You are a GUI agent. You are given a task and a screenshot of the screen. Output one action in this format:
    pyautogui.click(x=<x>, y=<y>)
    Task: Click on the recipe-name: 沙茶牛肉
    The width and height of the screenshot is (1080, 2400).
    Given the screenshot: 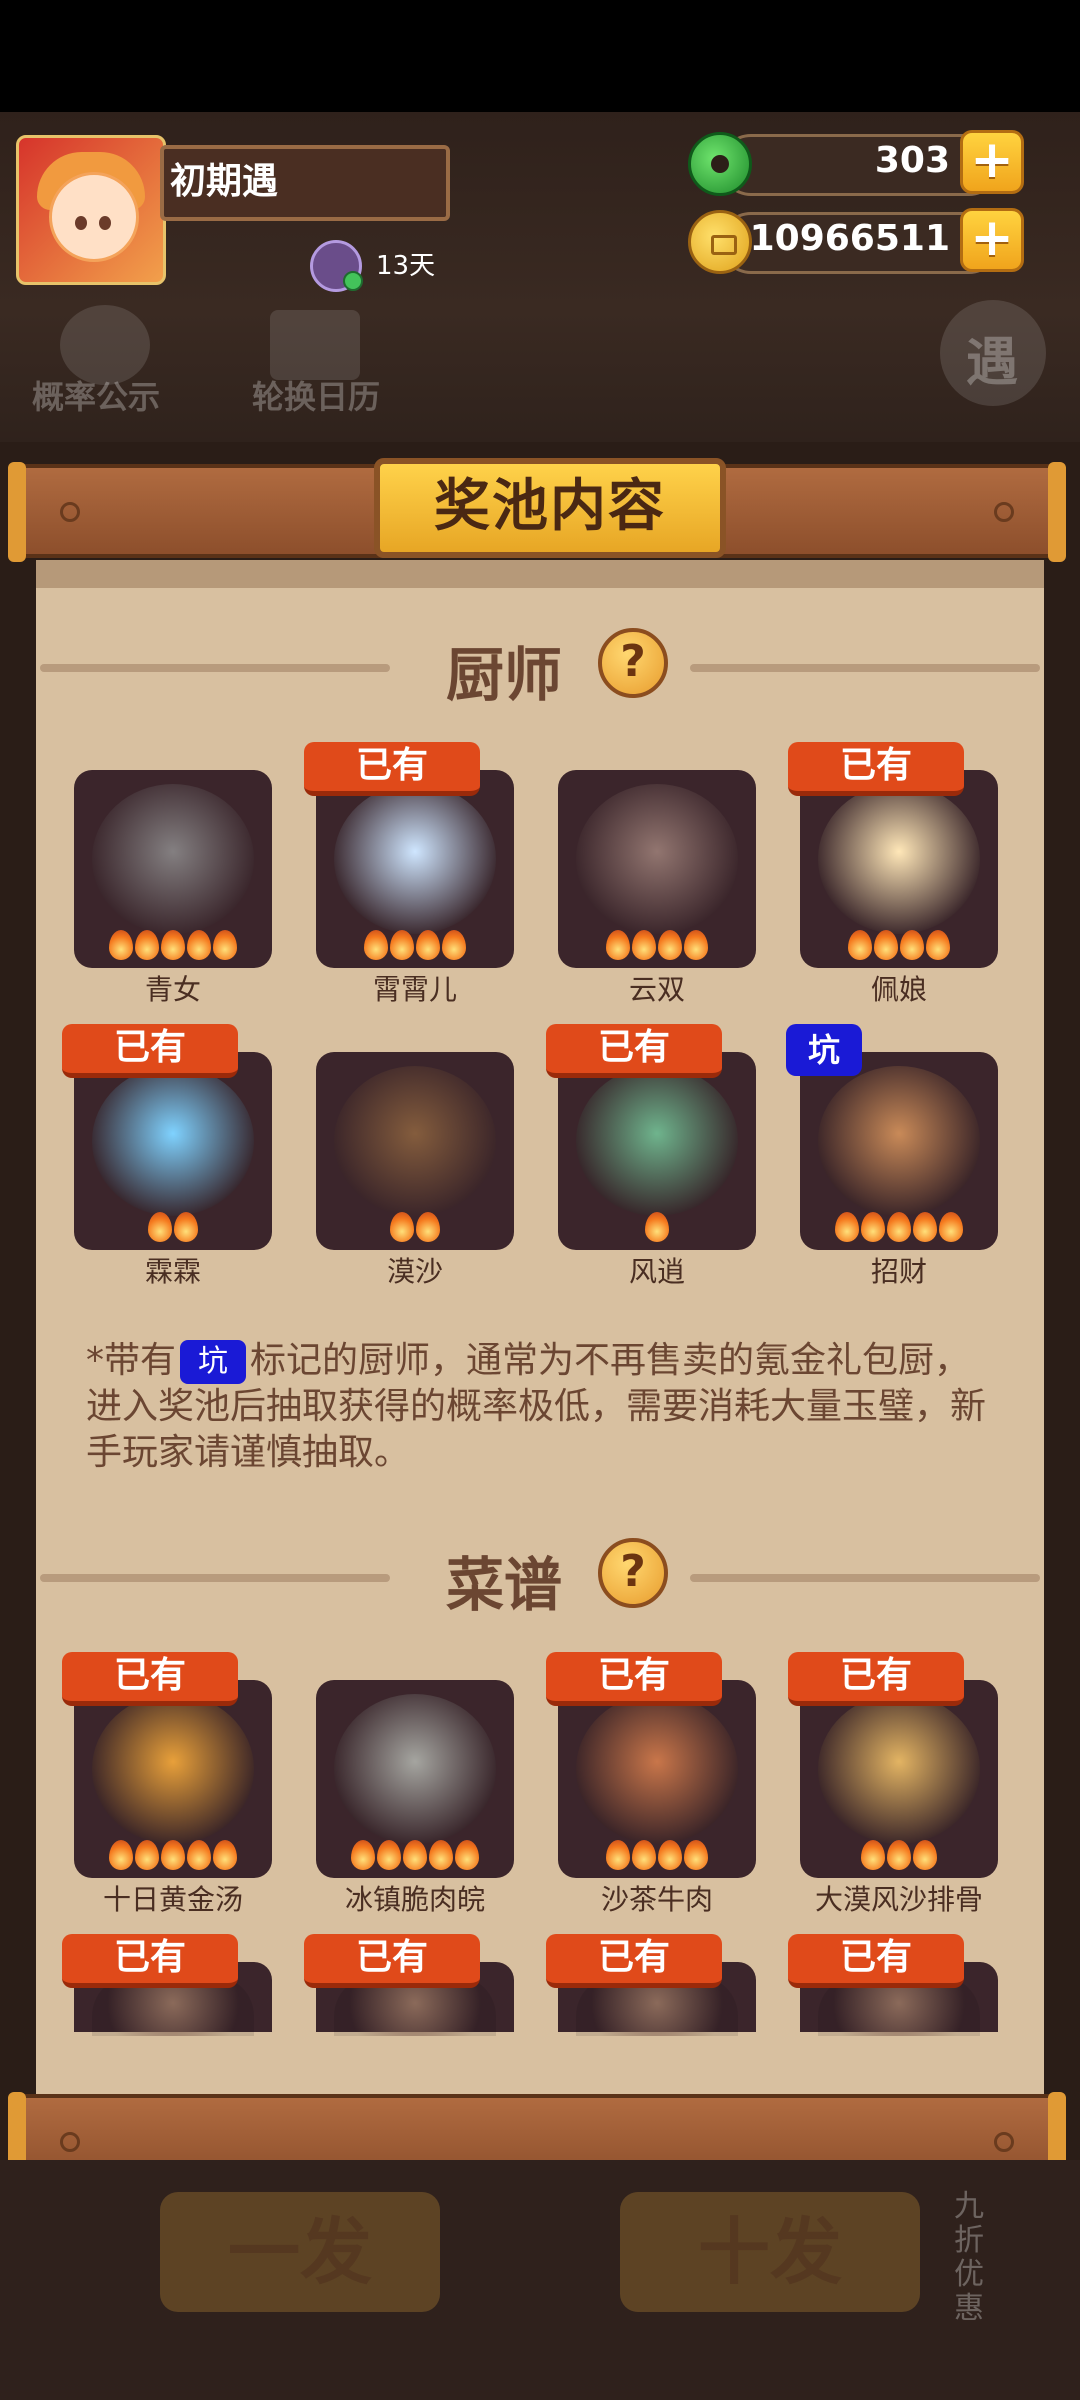 What is the action you would take?
    pyautogui.click(x=656, y=1899)
    